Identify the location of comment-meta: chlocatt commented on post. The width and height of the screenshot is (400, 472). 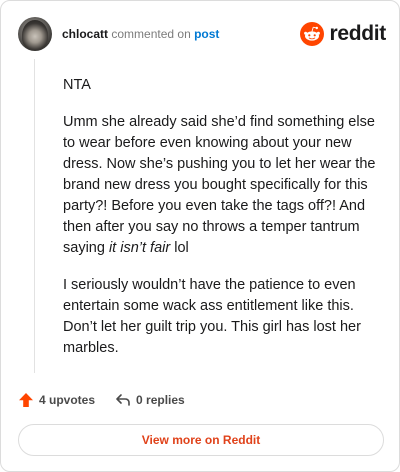
(140, 34).